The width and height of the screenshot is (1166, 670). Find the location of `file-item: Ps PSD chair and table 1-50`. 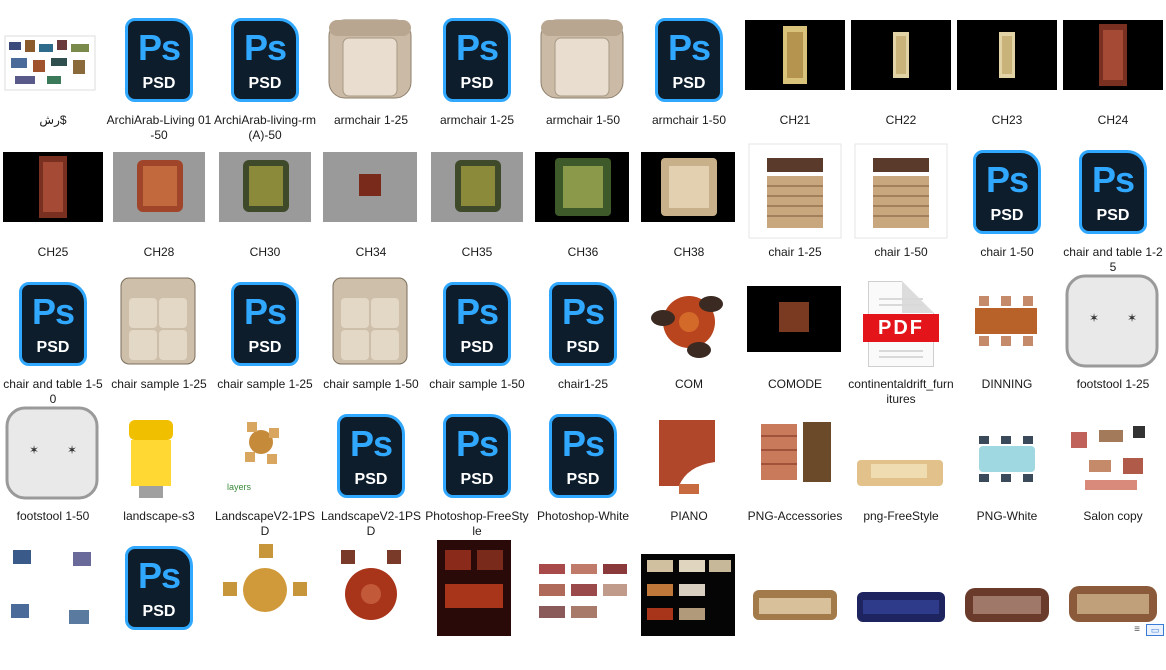

file-item: Ps PSD chair and table 1-50 is located at coordinates (53, 340).